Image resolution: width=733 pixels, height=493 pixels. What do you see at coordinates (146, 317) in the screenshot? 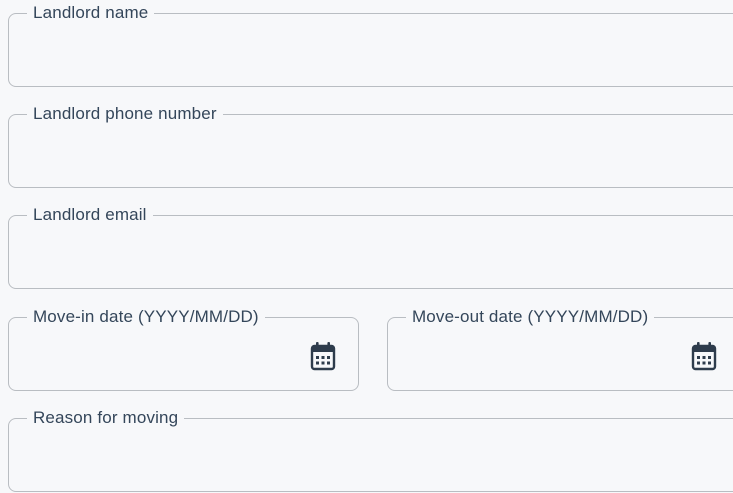
I see `move-in-date-label: Move-in date (YYYY/MM/DD)` at bounding box center [146, 317].